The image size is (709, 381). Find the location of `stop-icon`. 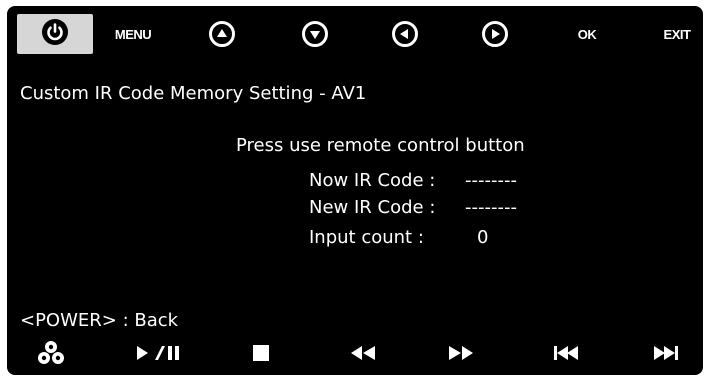

stop-icon is located at coordinates (261, 355).